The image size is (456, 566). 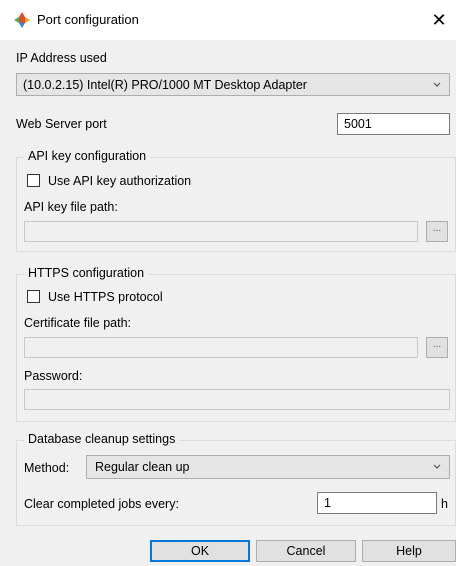 I want to click on hours-unit-label: h, so click(x=444, y=504).